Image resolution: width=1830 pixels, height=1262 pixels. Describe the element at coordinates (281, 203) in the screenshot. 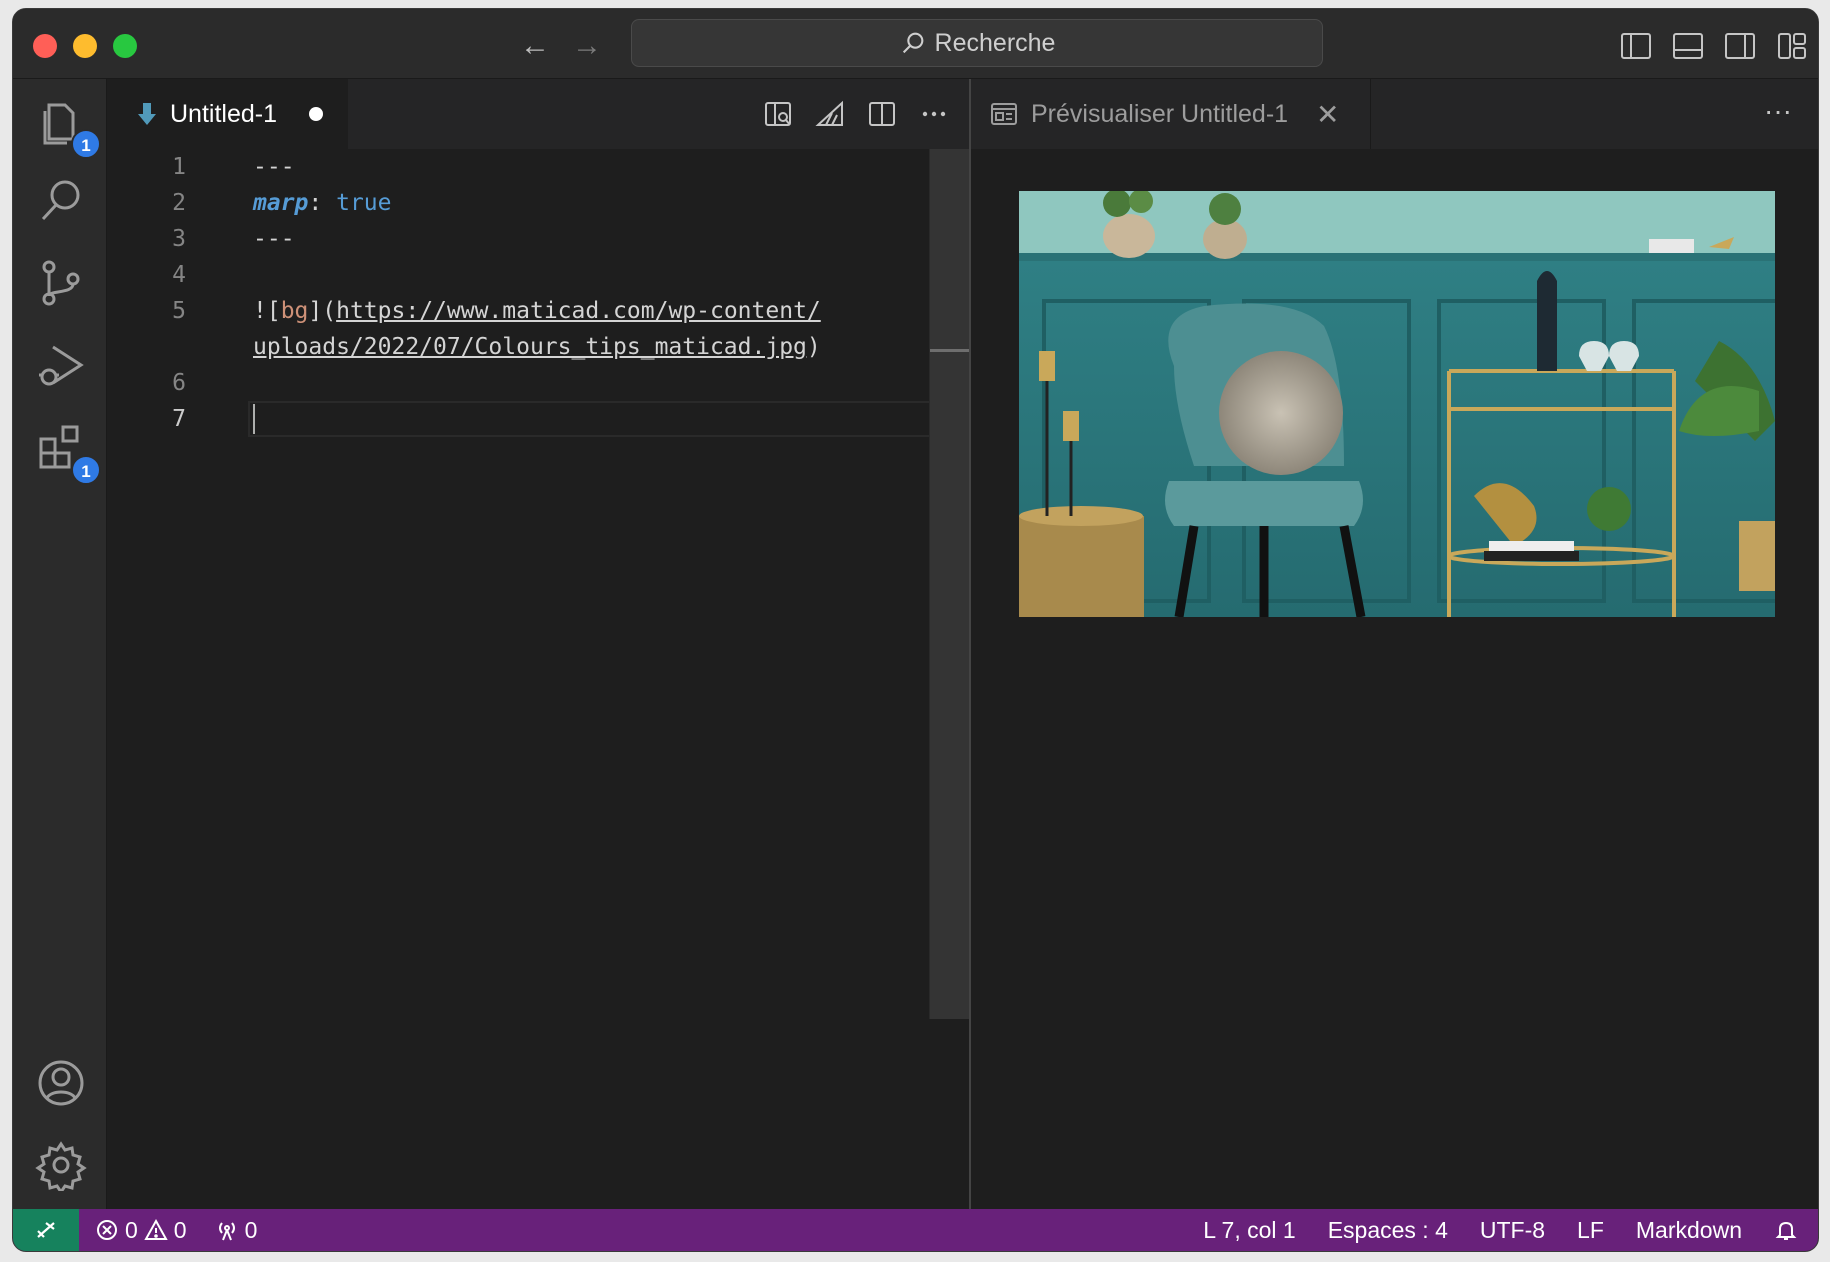

I see `yaml-key: marp` at that location.